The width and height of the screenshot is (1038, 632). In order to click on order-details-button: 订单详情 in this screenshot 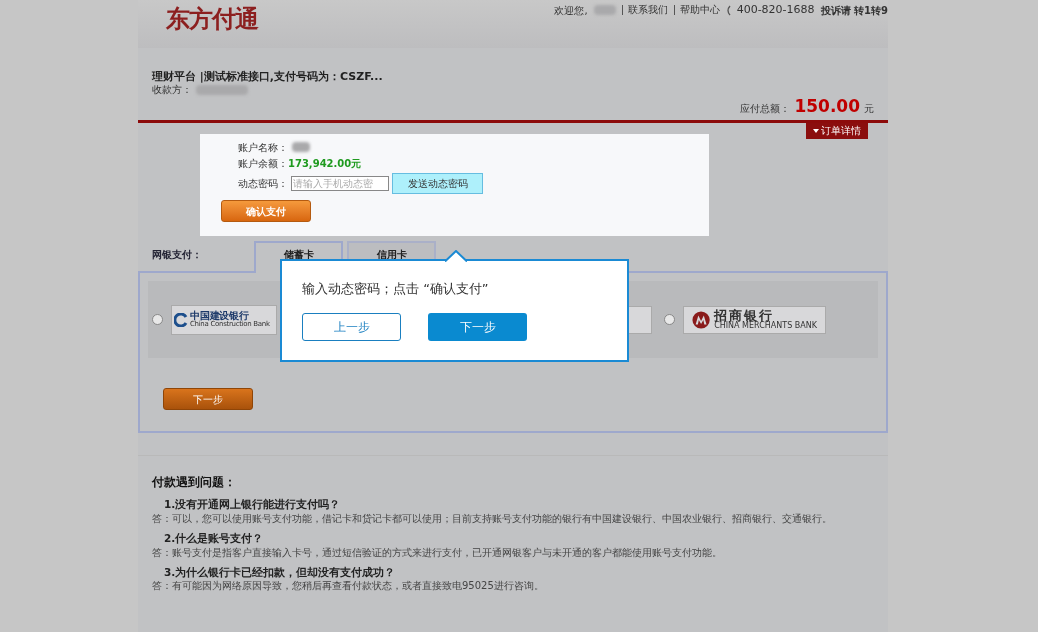, I will do `click(837, 131)`.